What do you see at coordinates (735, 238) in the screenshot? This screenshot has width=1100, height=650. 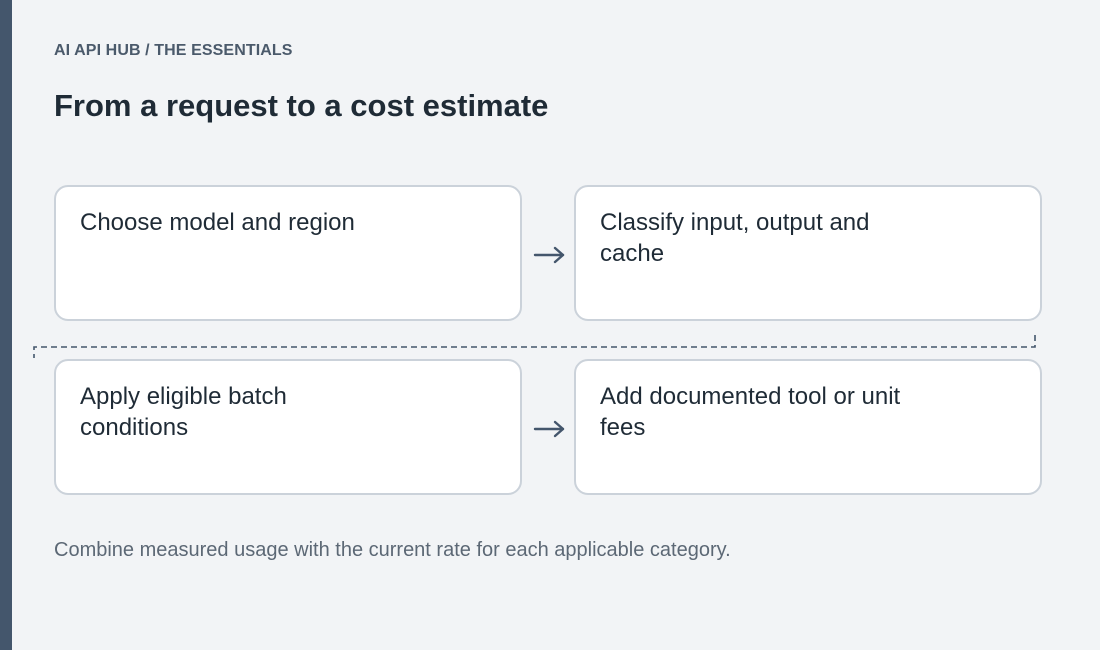 I see `step-label-2: Classify input, output and cache` at bounding box center [735, 238].